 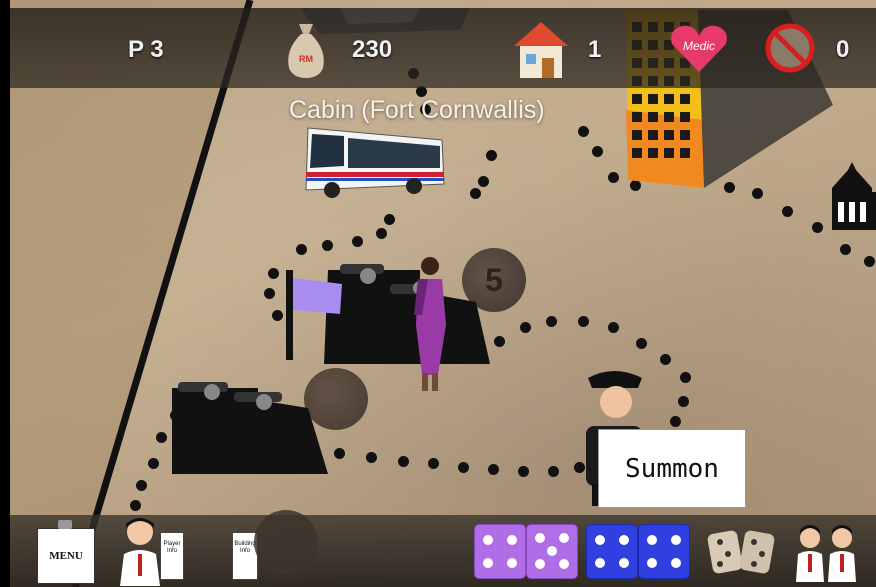 I want to click on player-label: P 3, so click(x=146, y=49).